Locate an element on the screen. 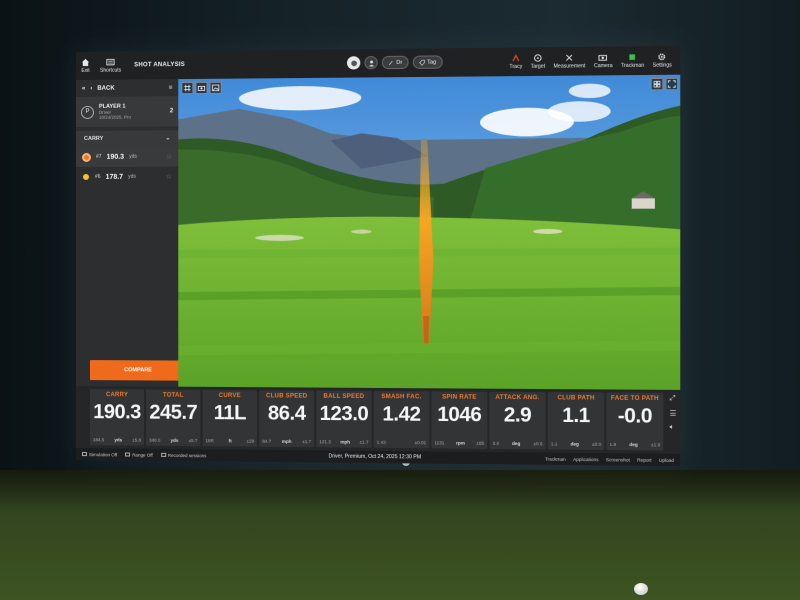 Image resolution: width=800 pixels, height=600 pixels. sound-icon: 🔈︎ is located at coordinates (673, 428).